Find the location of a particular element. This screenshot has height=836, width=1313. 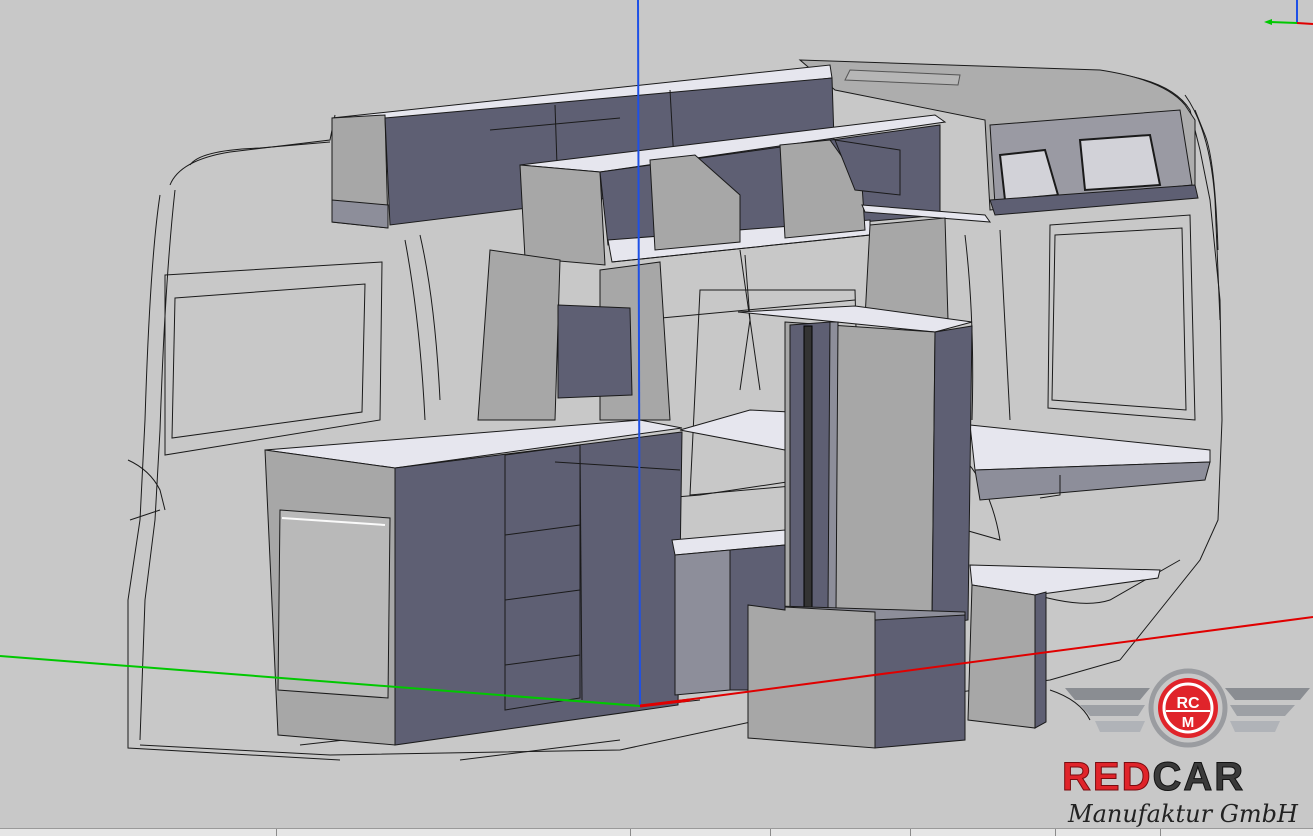

galley-counter is located at coordinates (473, 582).